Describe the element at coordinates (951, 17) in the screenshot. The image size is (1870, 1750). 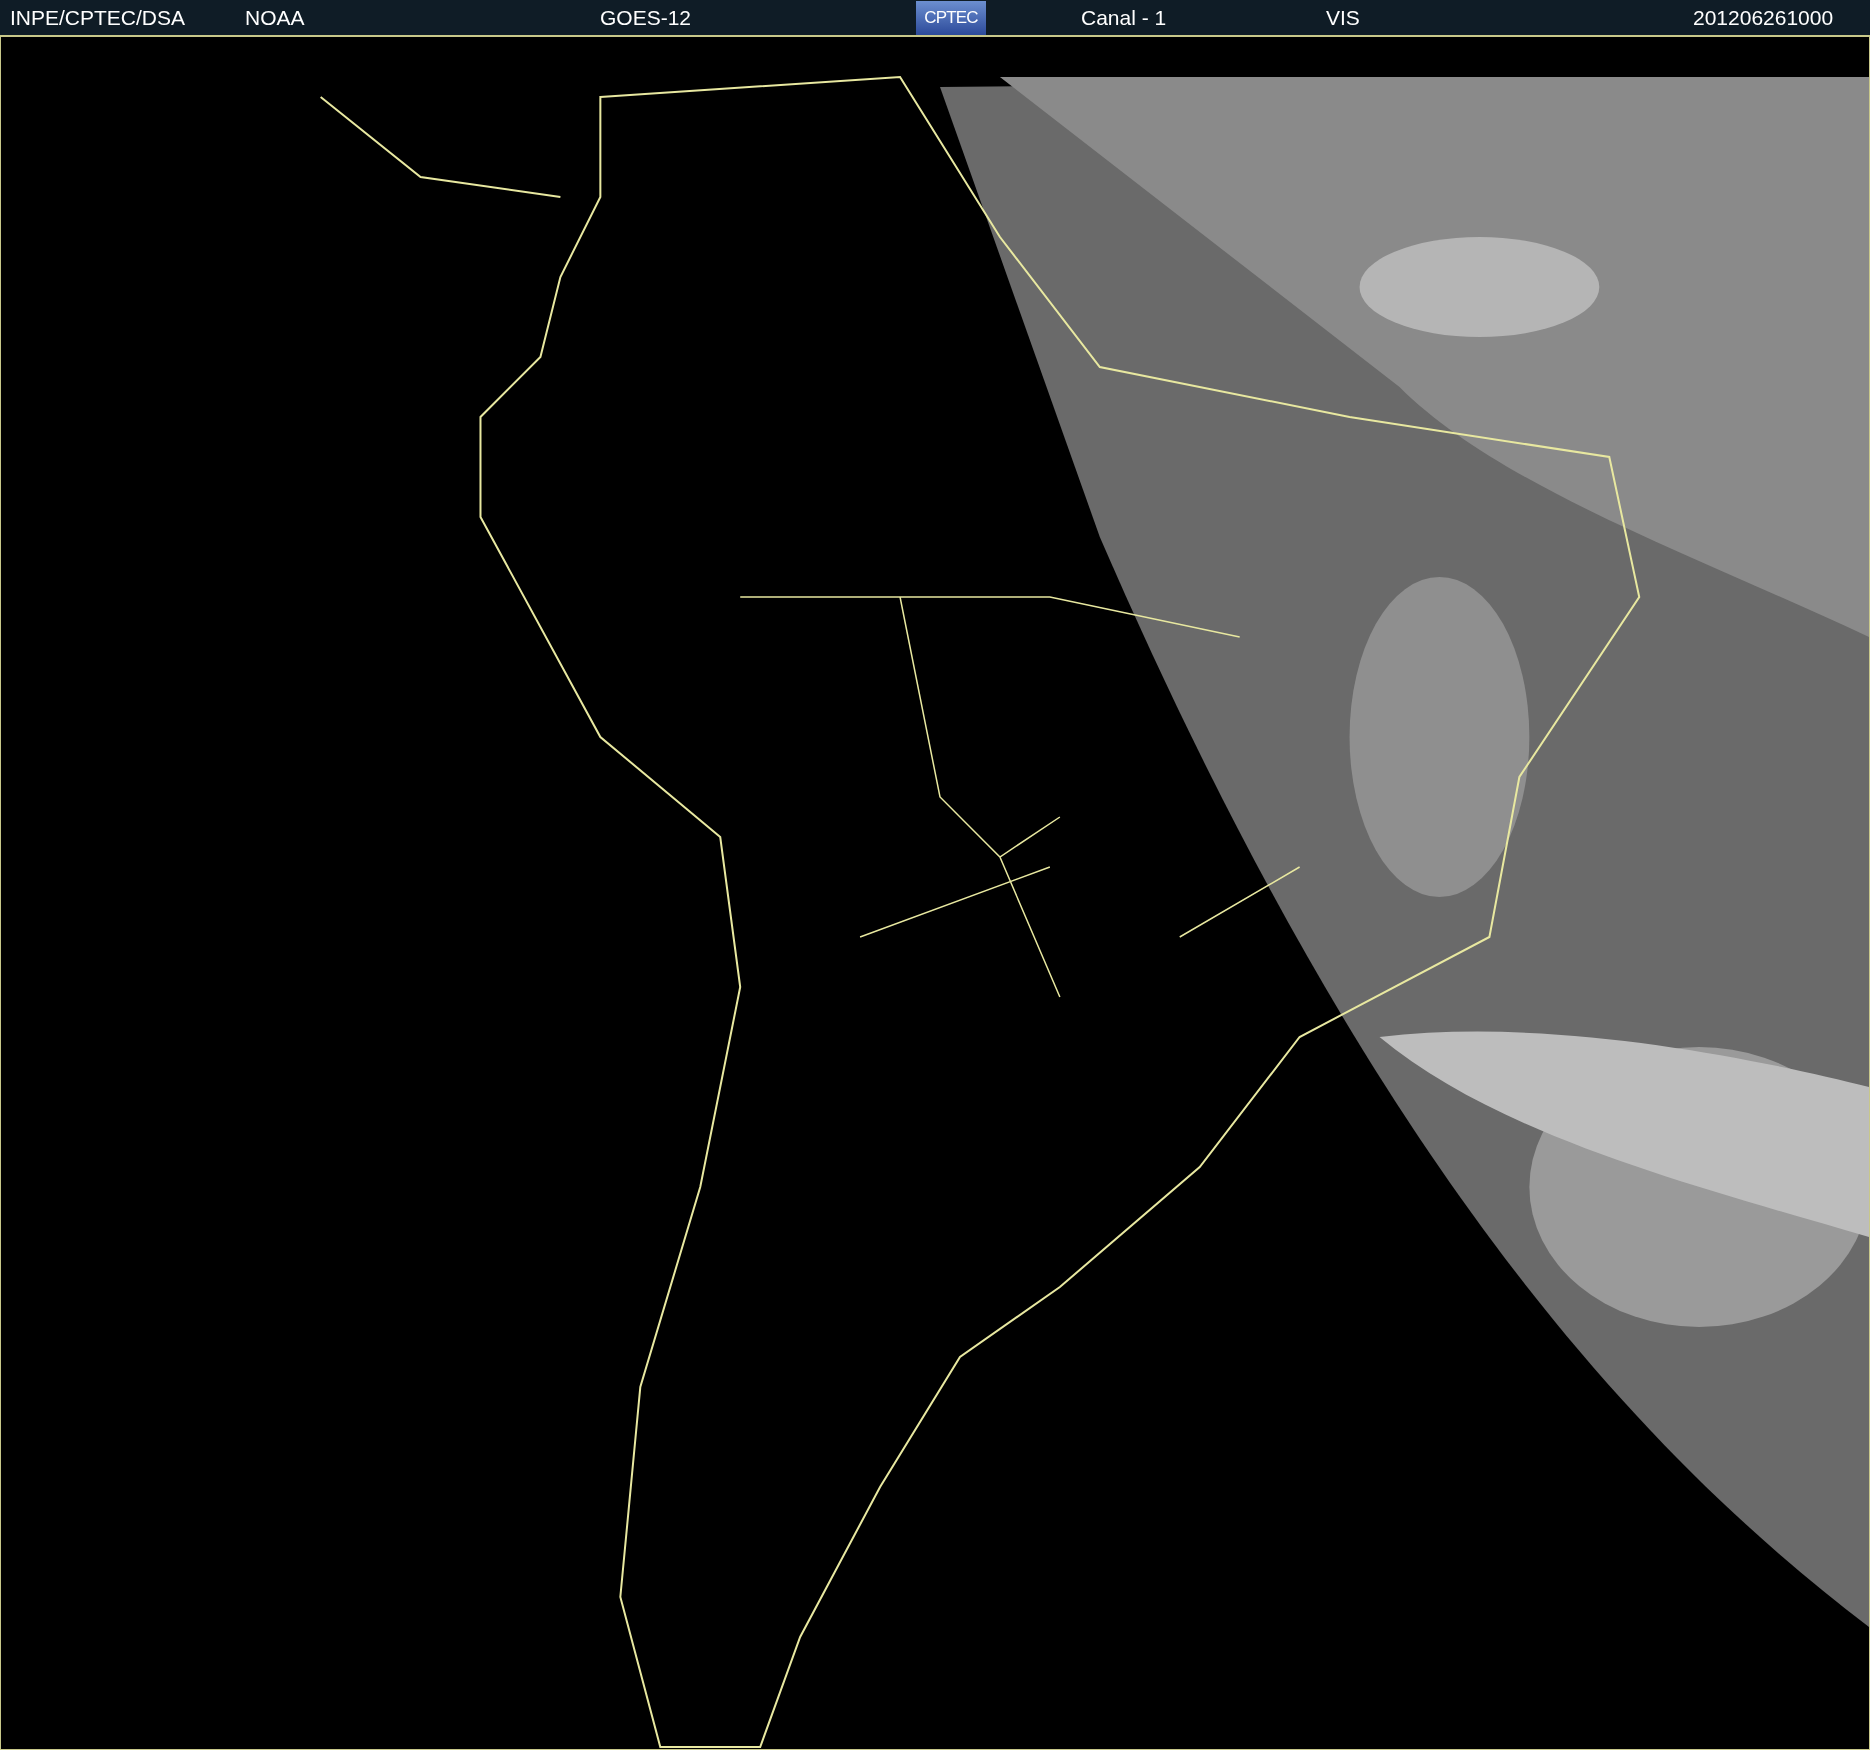
I see `logo: CPTEC` at that location.